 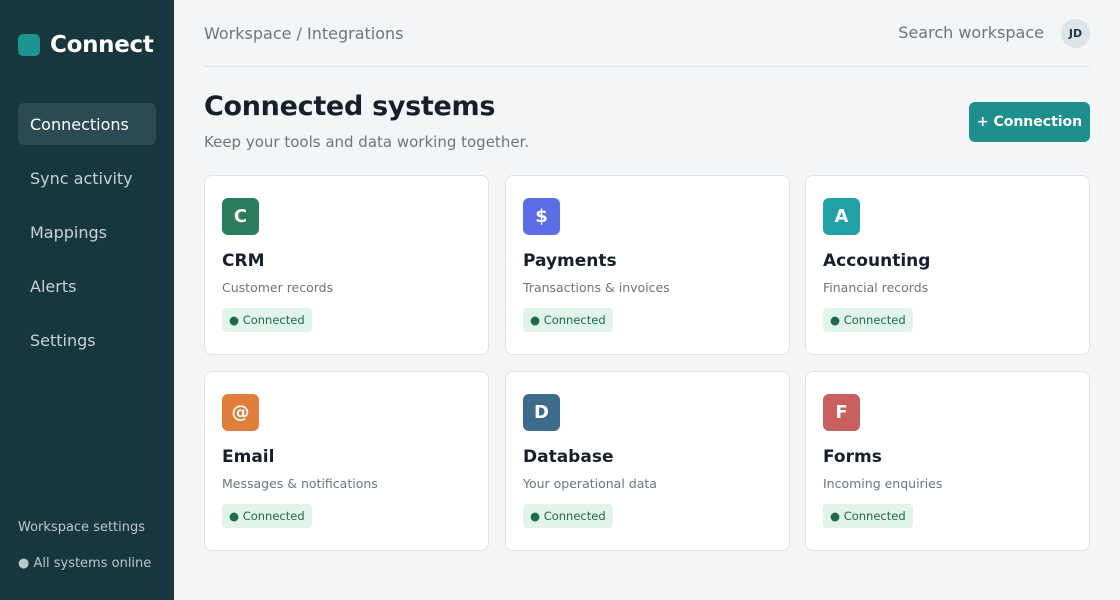 What do you see at coordinates (87, 232) in the screenshot?
I see `sidebar-item-mappings: Mappings` at bounding box center [87, 232].